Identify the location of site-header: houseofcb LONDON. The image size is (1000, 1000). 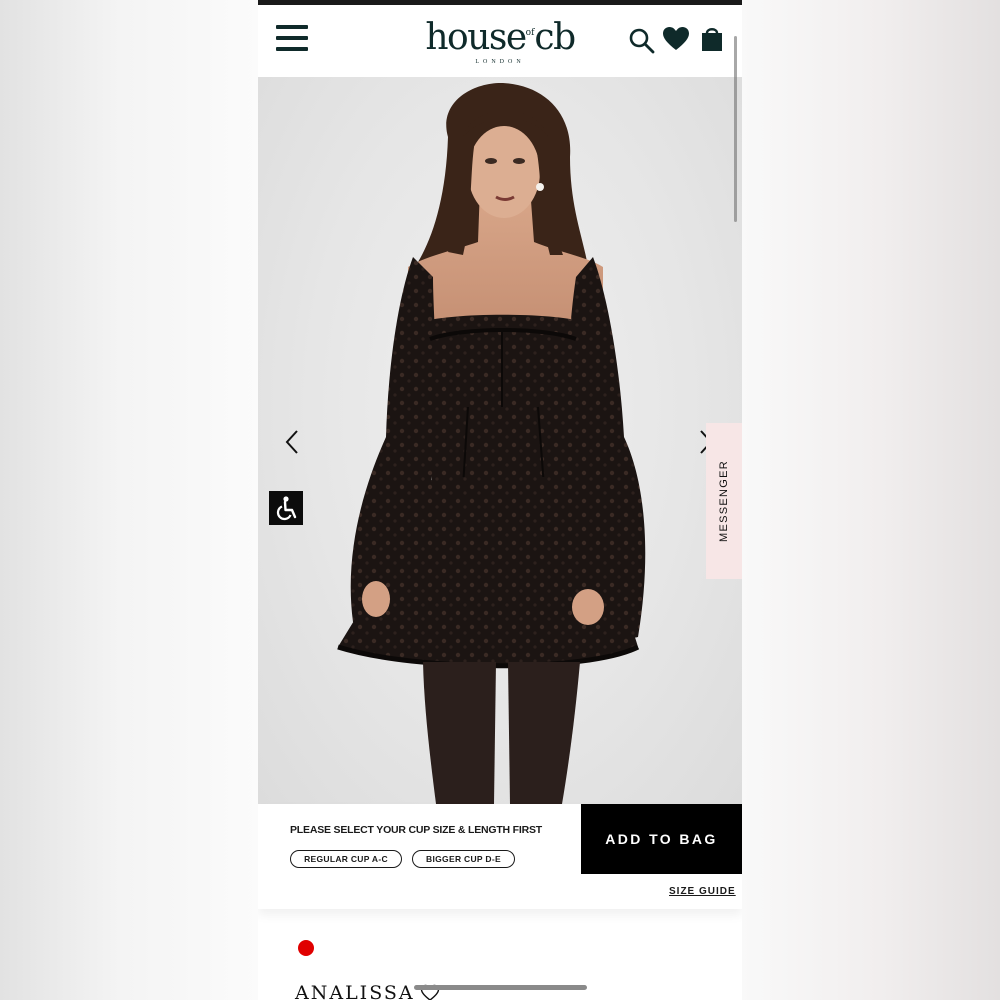
(500, 41).